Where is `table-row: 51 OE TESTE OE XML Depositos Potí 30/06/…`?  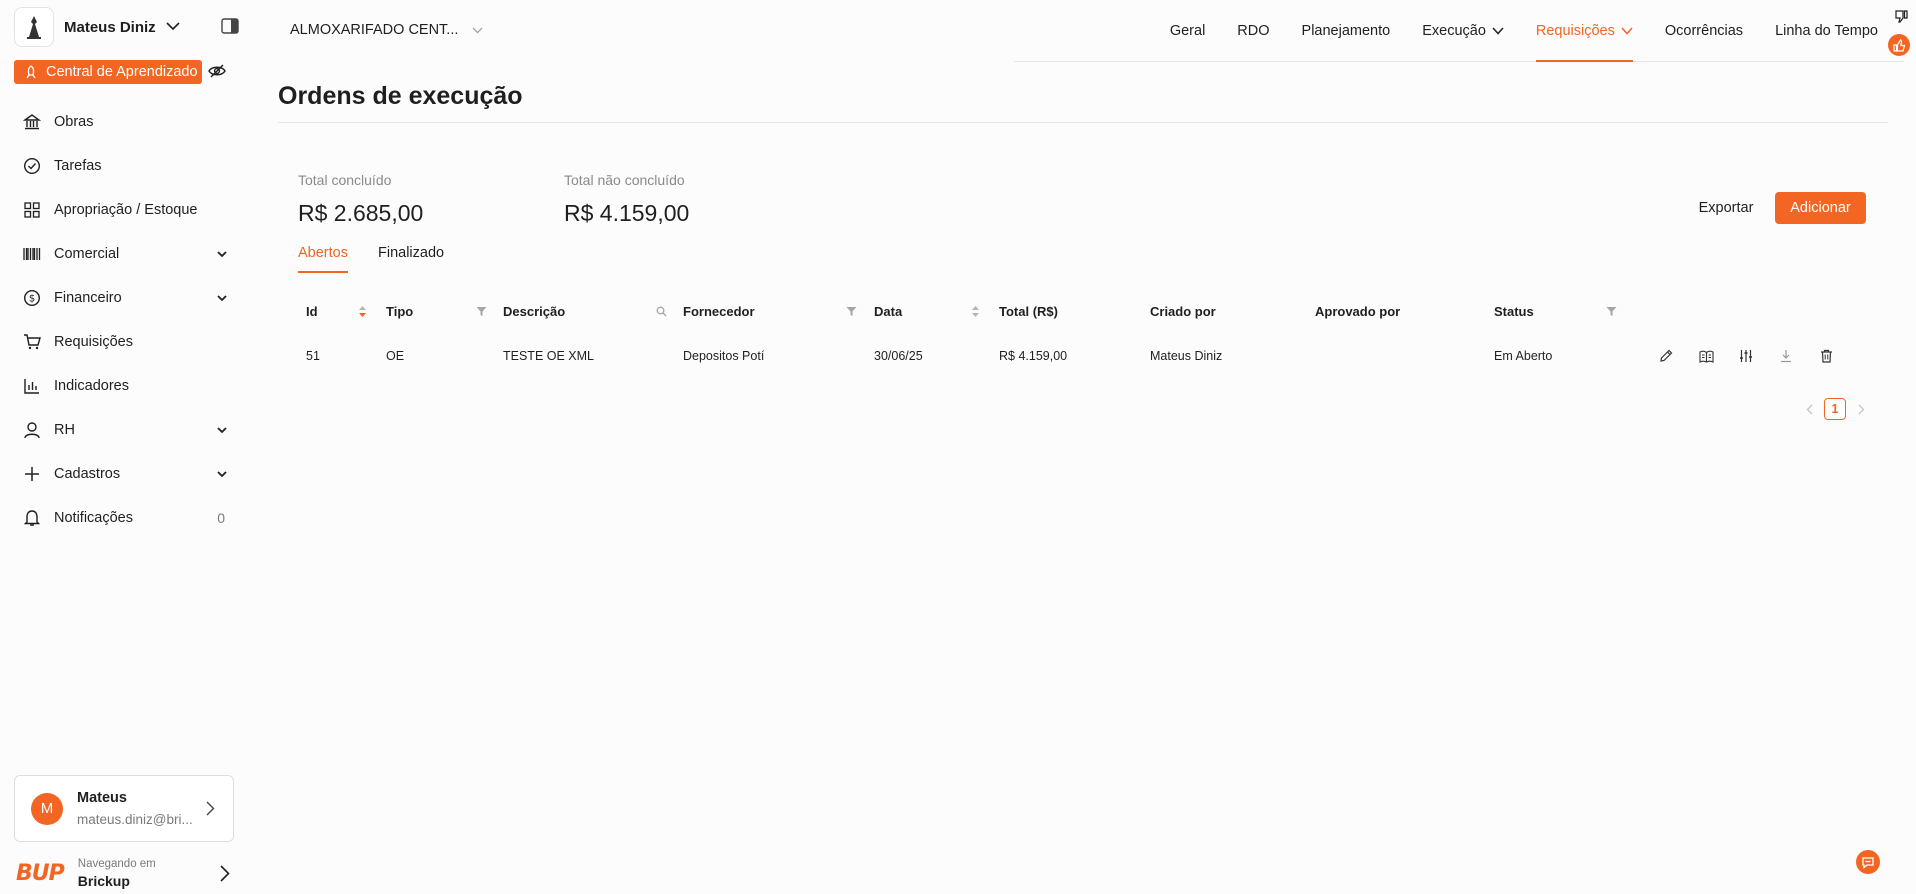
table-row: 51 OE TESTE OE XML Depositos Potí 30/06/… is located at coordinates (1078, 356).